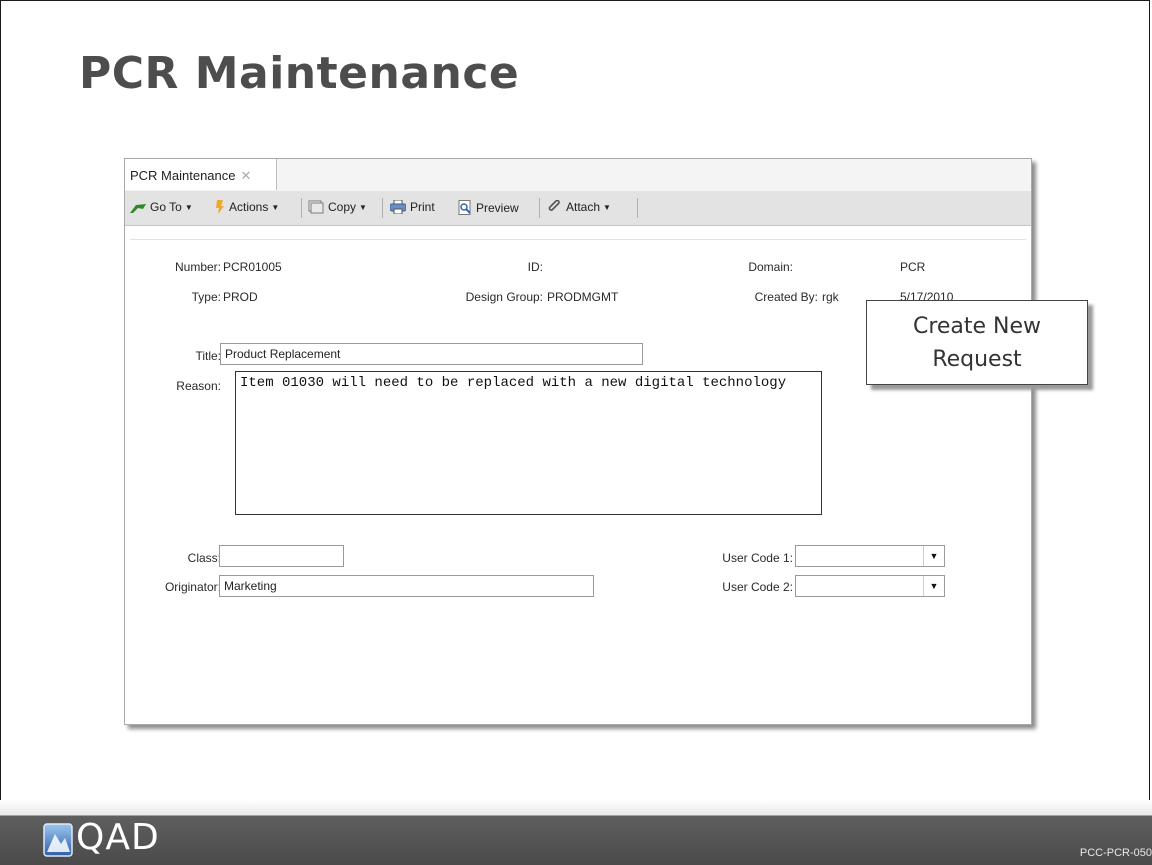 This screenshot has width=1152, height=865. What do you see at coordinates (977, 326) in the screenshot?
I see `callout-line-1: Create New` at bounding box center [977, 326].